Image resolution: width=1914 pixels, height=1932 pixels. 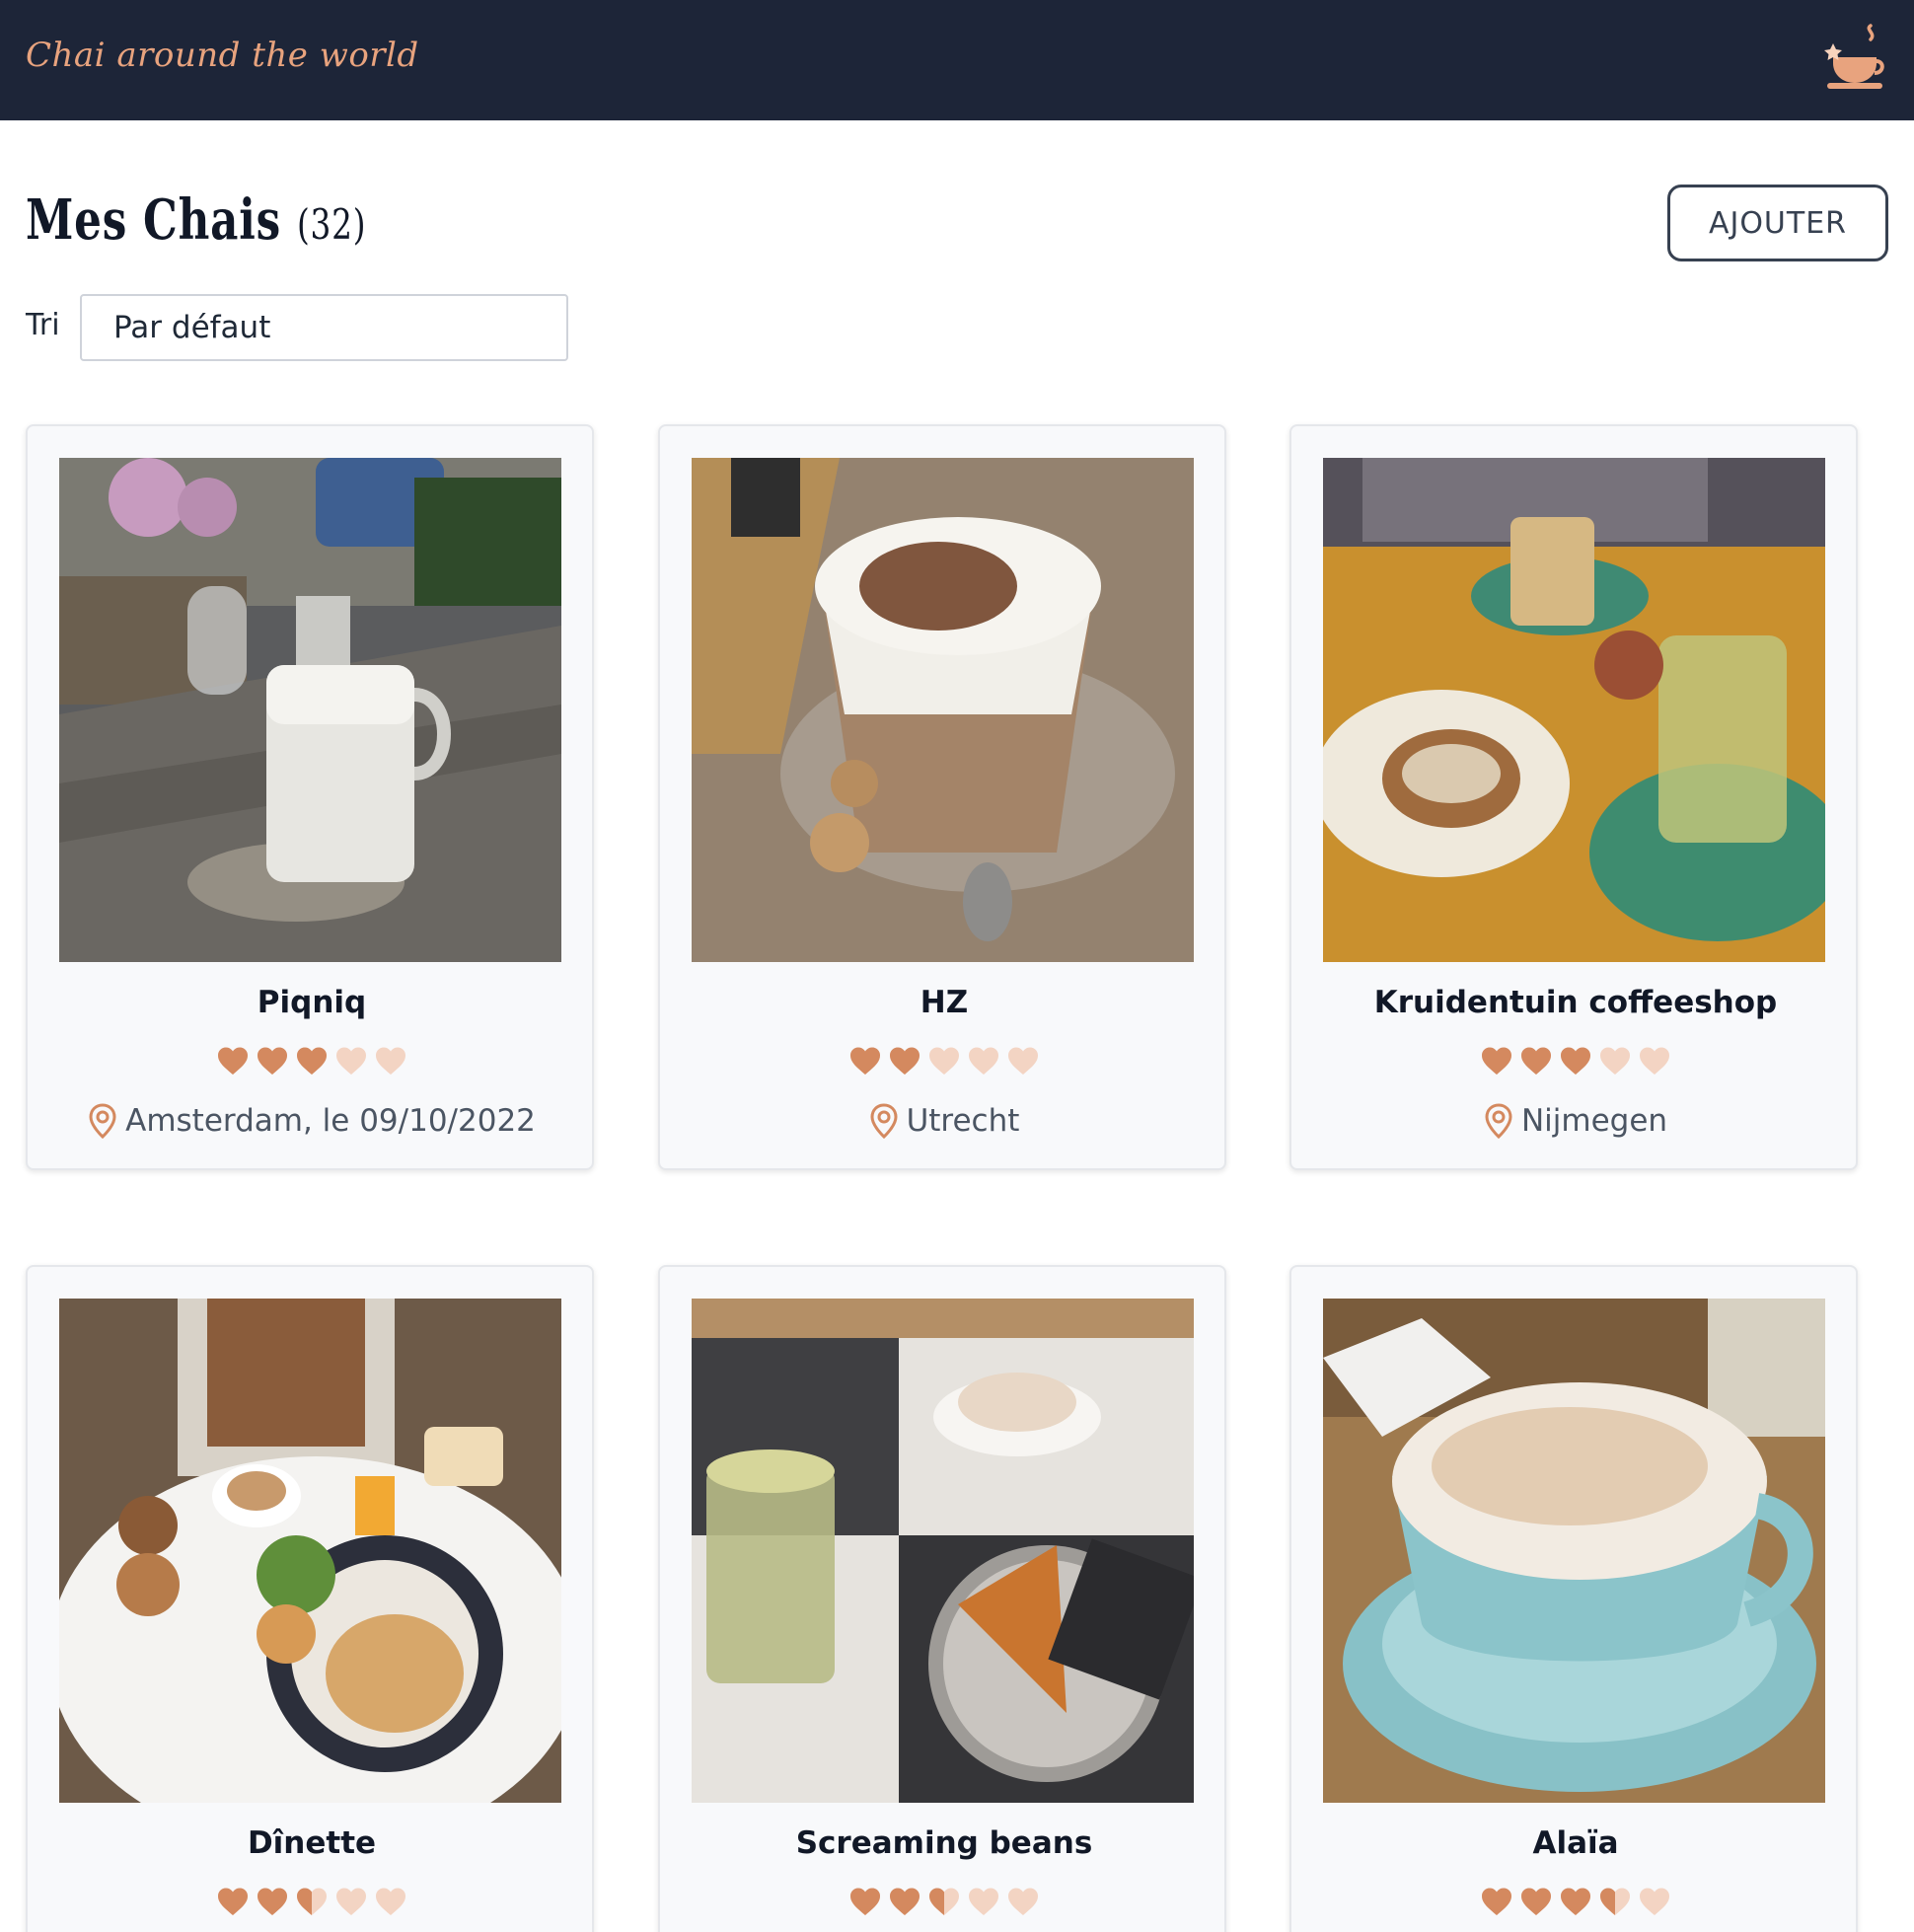 I want to click on chai-count: (32), so click(x=332, y=224).